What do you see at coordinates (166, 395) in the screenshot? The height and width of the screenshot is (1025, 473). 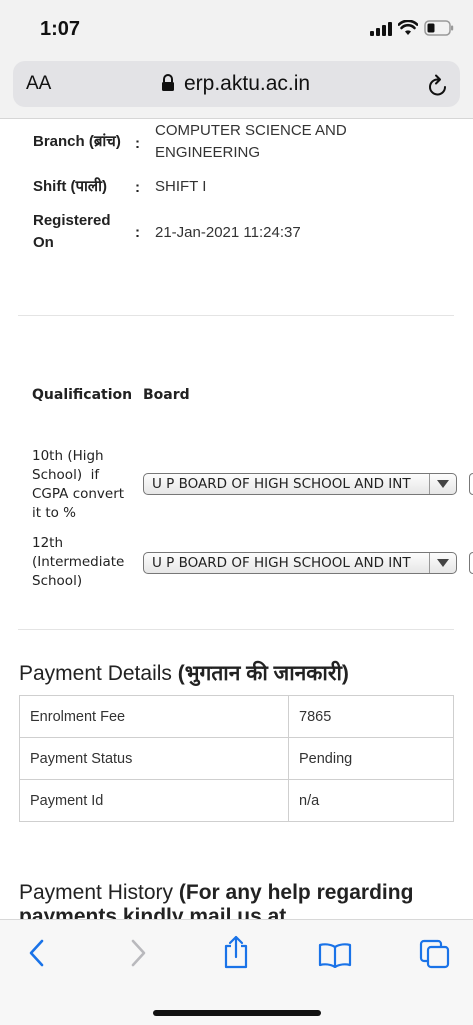 I see `board-header: Board` at bounding box center [166, 395].